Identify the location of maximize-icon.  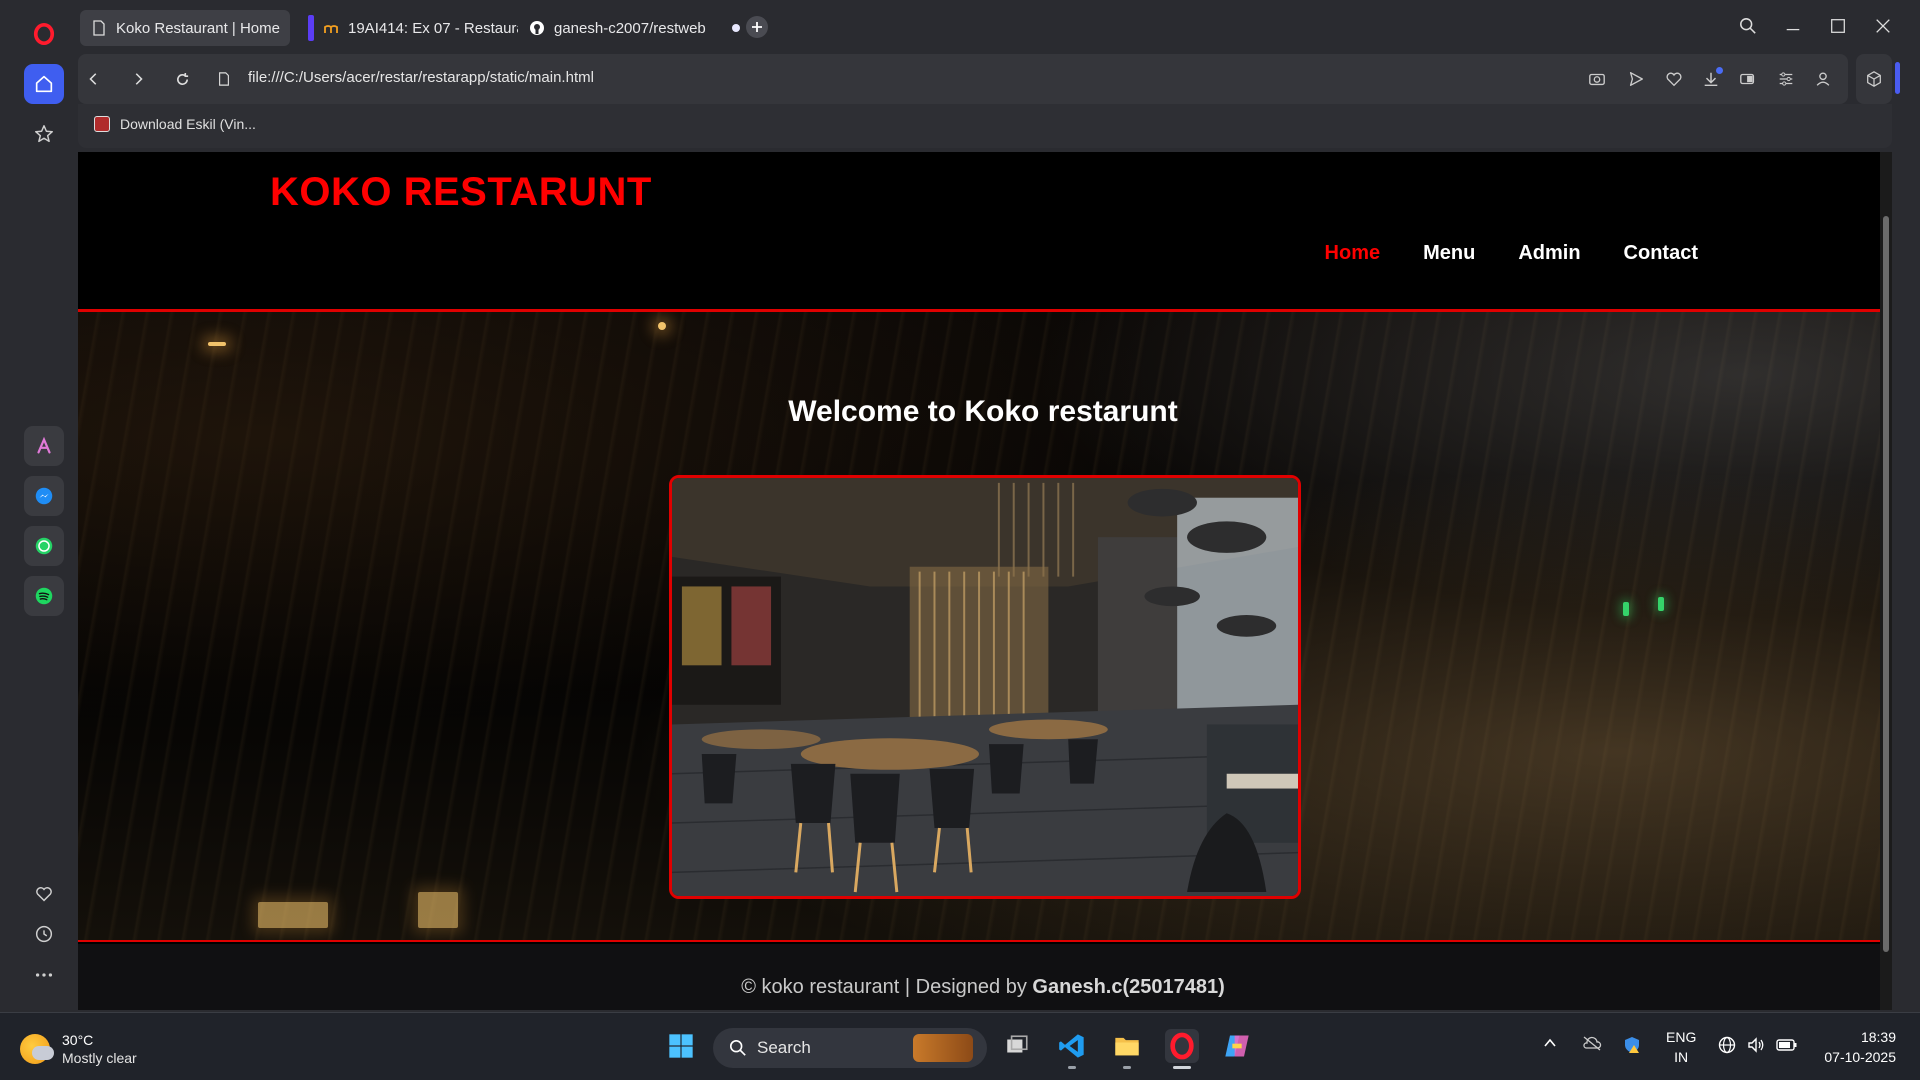
(1838, 26).